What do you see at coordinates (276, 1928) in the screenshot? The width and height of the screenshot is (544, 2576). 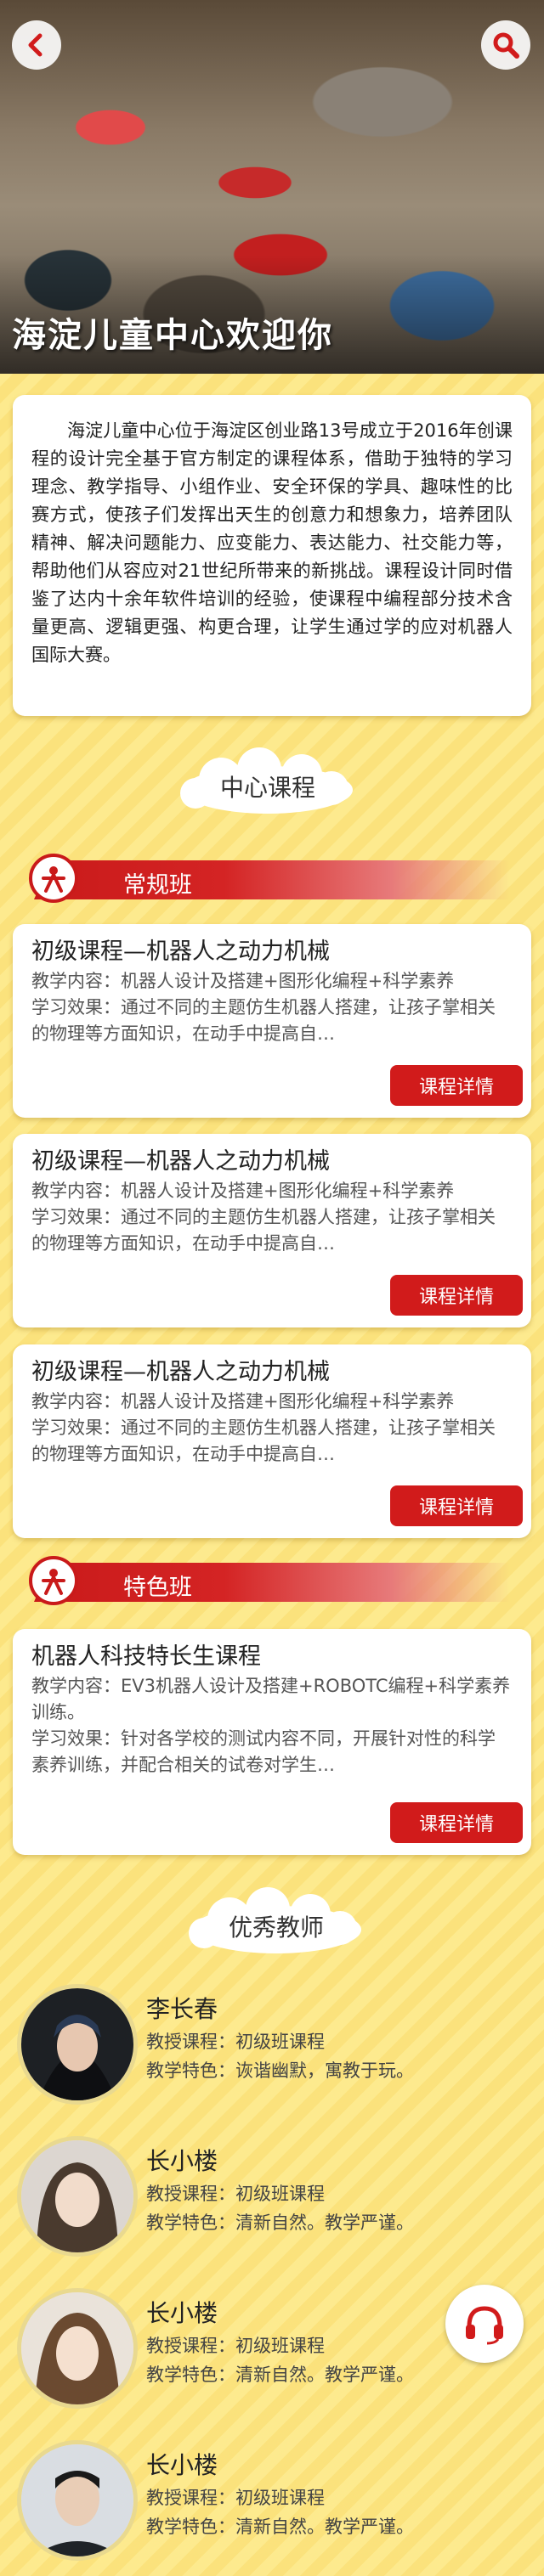 I see `section-title-teachers: 优秀教师` at bounding box center [276, 1928].